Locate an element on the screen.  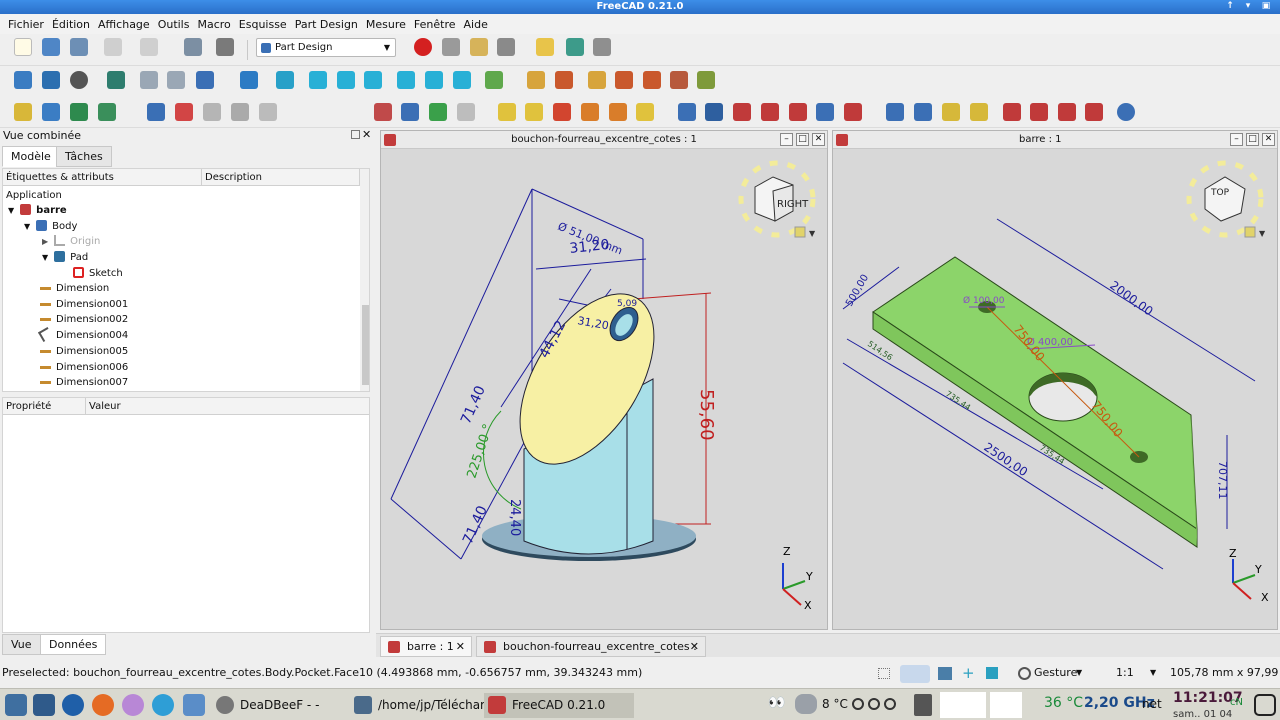
redo-icon is located at coordinates (149, 47).